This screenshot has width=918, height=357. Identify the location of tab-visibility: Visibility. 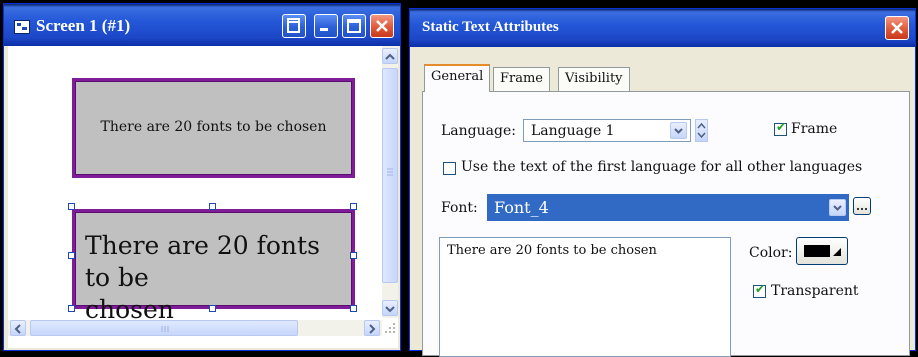
(594, 79).